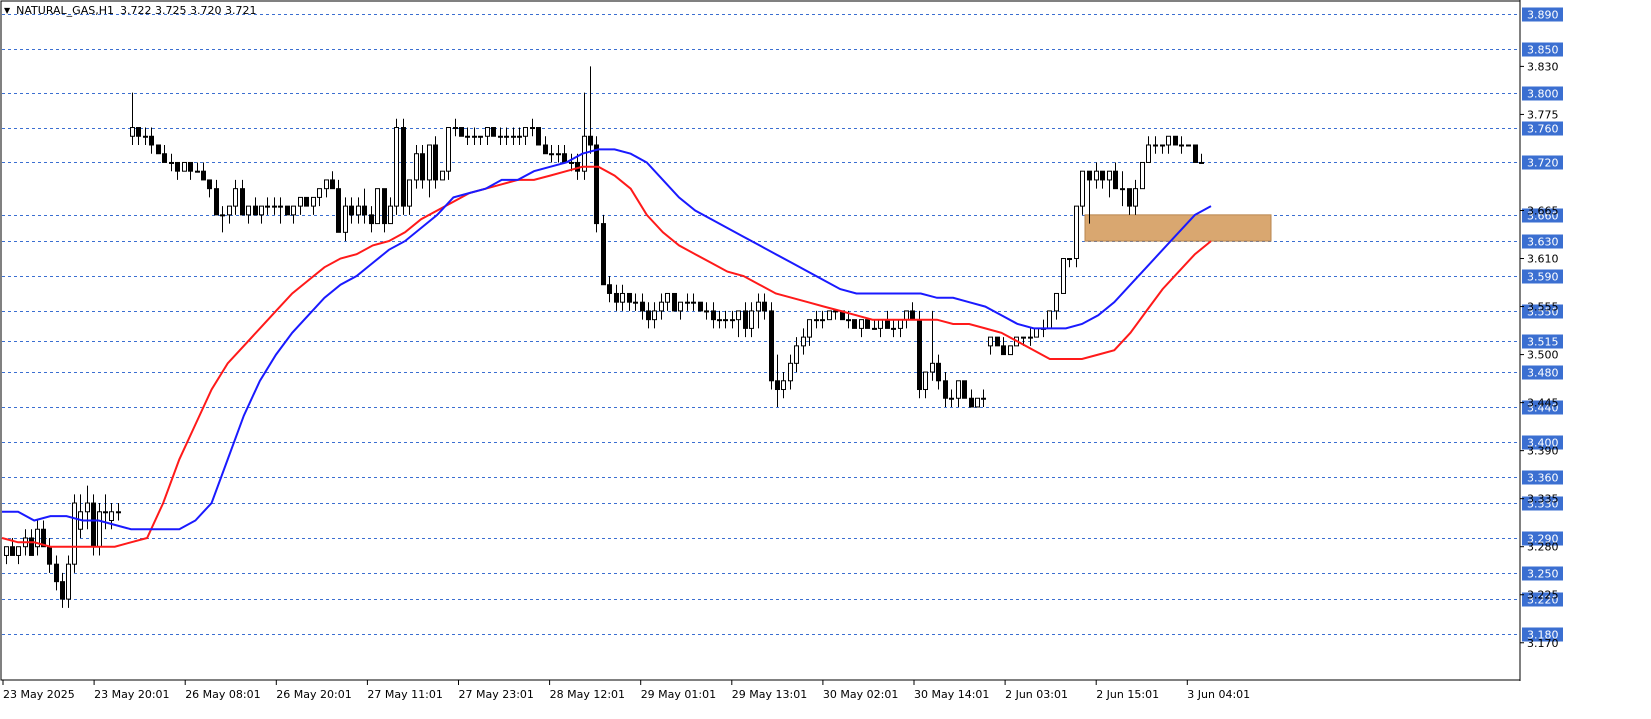  I want to click on time-tick-label: 3 Jun 04:01, so click(1218, 694).